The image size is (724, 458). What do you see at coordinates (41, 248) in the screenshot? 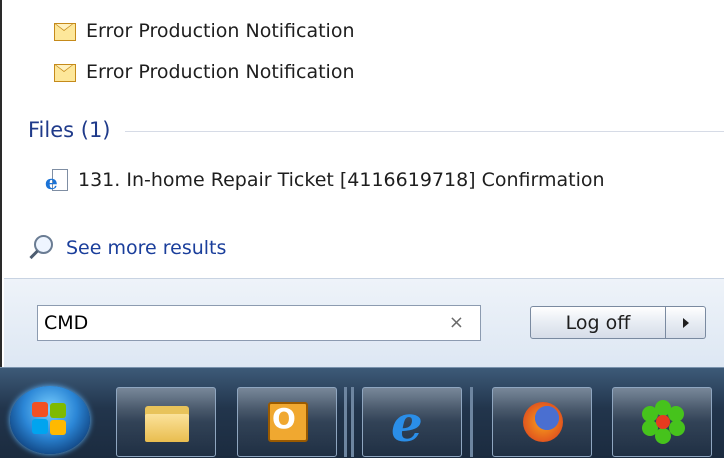
I see `magnifier-icon` at bounding box center [41, 248].